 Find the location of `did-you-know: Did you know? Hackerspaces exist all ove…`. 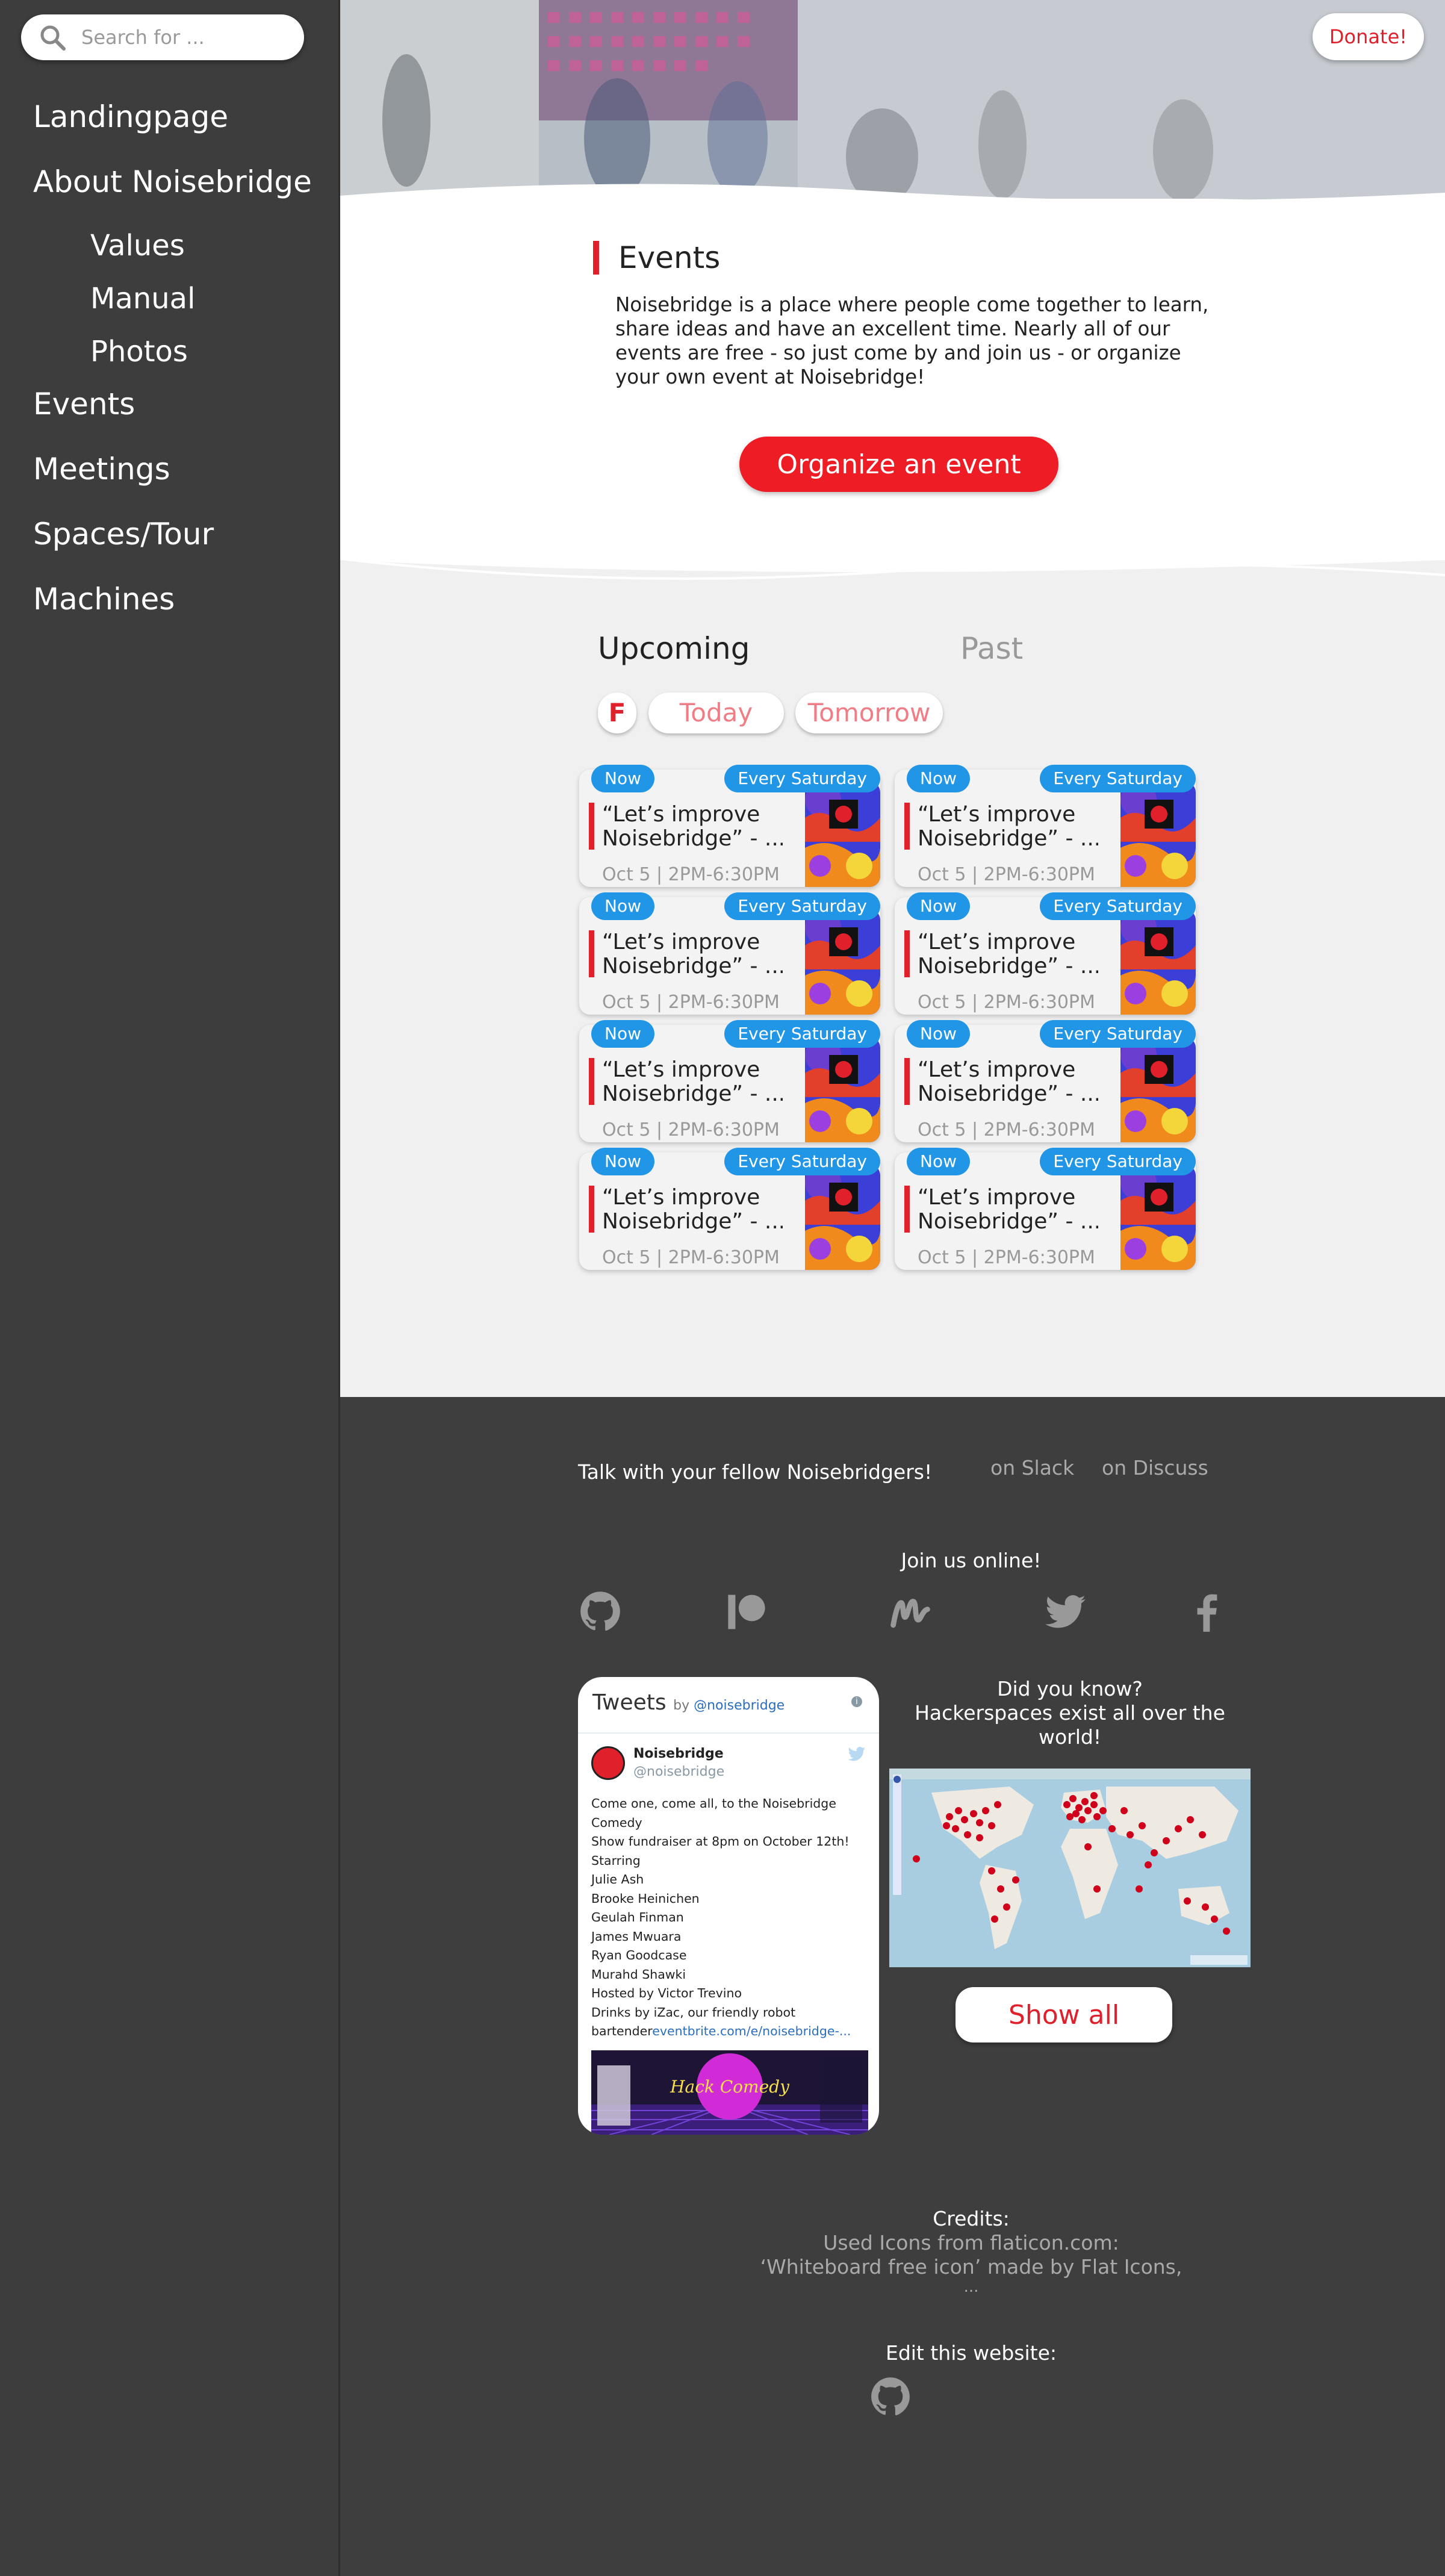

did-you-know: Did you know? Hackerspaces exist all ove… is located at coordinates (1070, 1713).